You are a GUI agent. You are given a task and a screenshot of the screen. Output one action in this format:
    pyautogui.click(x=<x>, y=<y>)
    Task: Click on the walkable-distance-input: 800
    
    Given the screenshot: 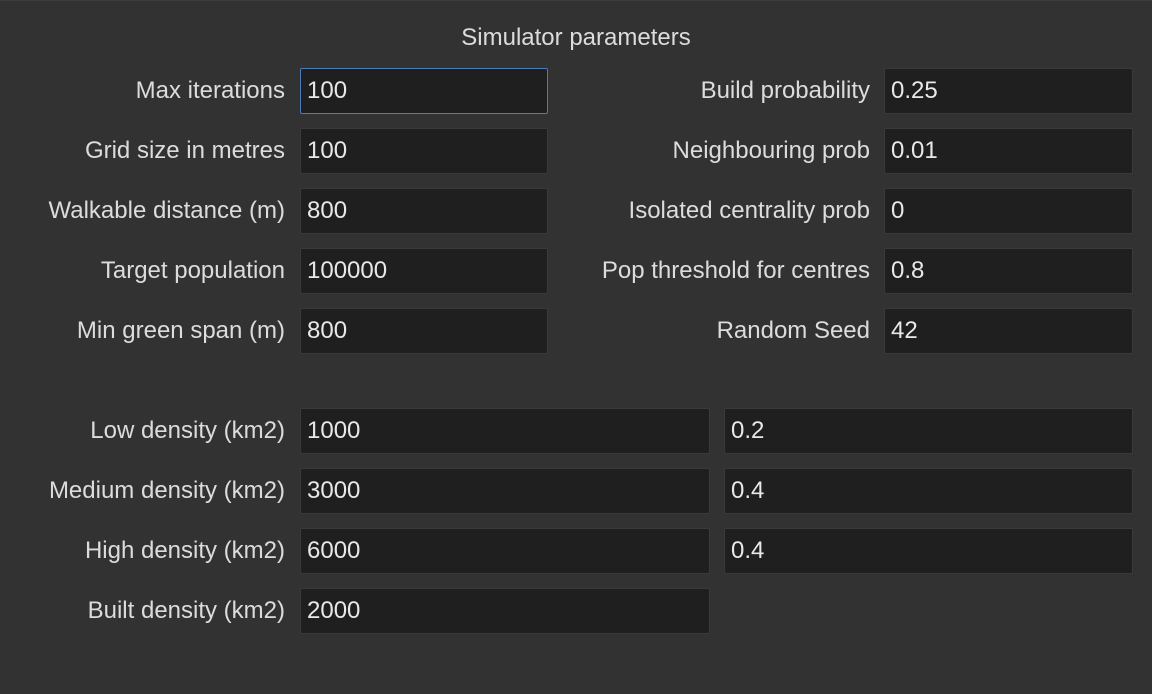 What is the action you would take?
    pyautogui.click(x=424, y=211)
    